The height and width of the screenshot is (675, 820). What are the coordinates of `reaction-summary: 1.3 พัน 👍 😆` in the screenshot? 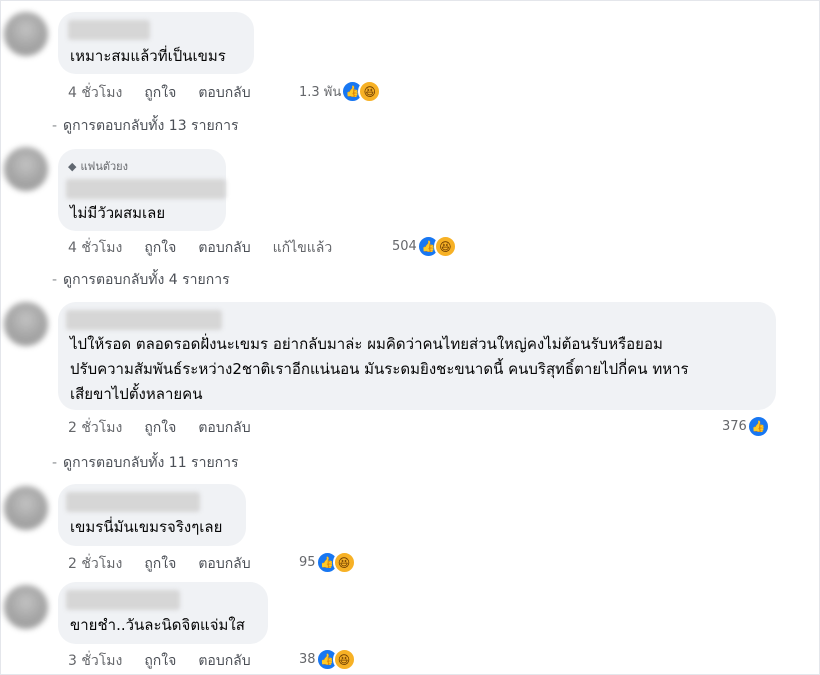 It's located at (340, 91).